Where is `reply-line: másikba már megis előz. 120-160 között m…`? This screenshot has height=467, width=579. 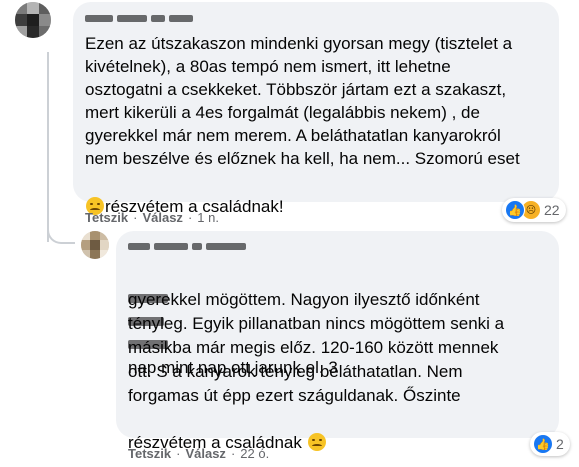
reply-line: másikba már megis előz. 120-160 között m… is located at coordinates (313, 347).